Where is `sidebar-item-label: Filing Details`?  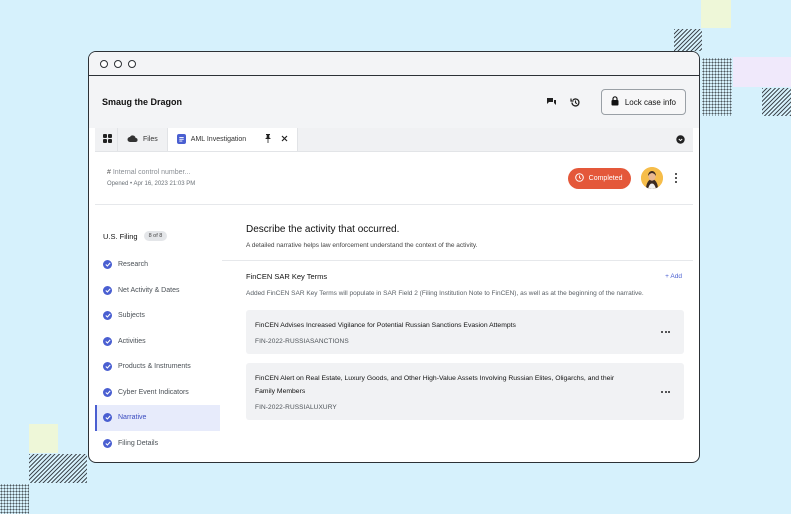 sidebar-item-label: Filing Details is located at coordinates (138, 443).